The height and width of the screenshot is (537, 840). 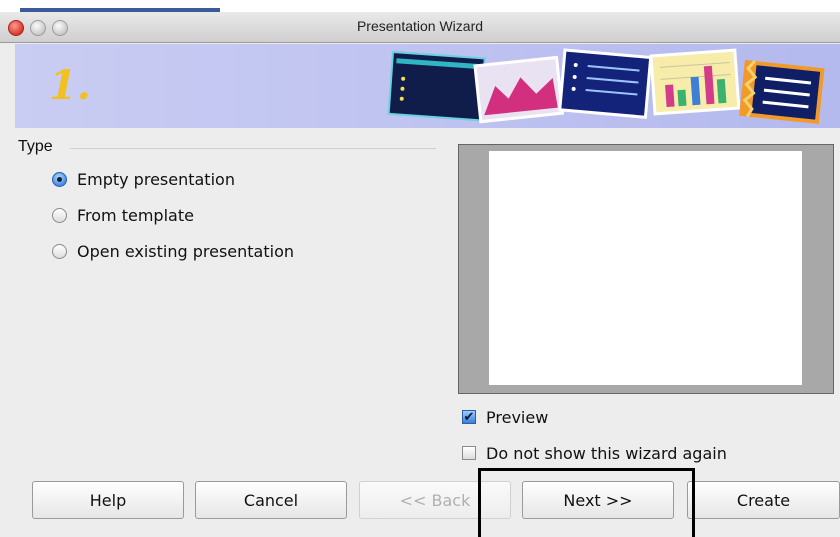 I want to click on preview-checkbox: ✔ Preview, so click(x=505, y=417).